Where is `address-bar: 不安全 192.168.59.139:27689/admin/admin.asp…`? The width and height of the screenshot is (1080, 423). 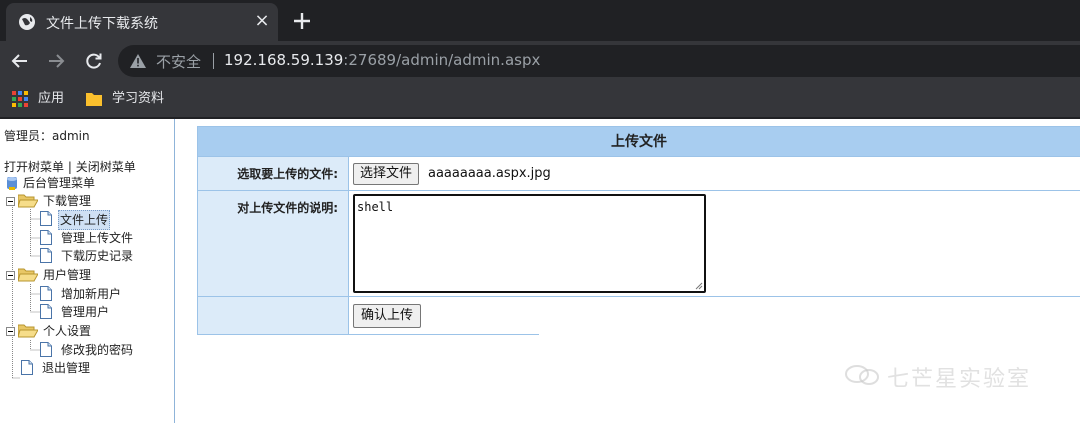
address-bar: 不安全 192.168.59.139:27689/admin/admin.asp… is located at coordinates (599, 61).